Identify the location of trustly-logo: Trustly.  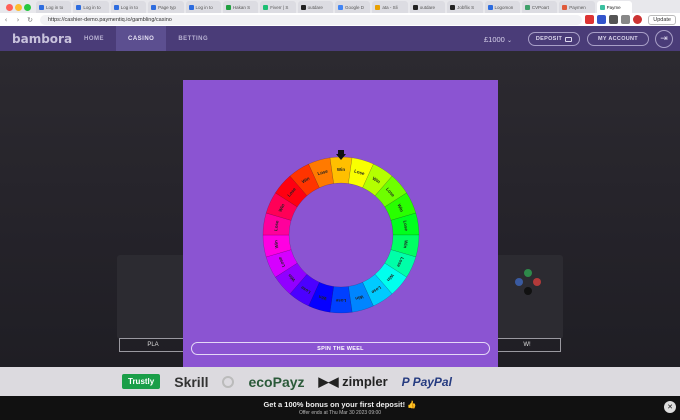
(141, 381).